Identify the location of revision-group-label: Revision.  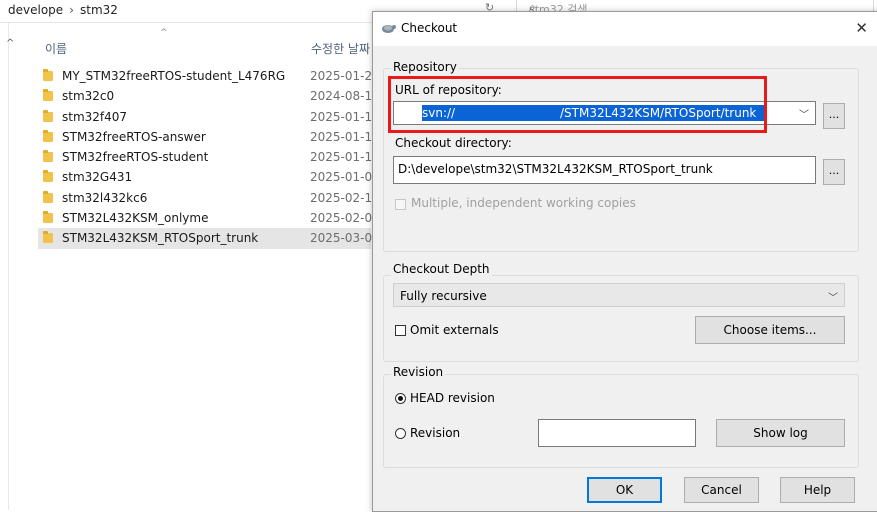
(418, 372).